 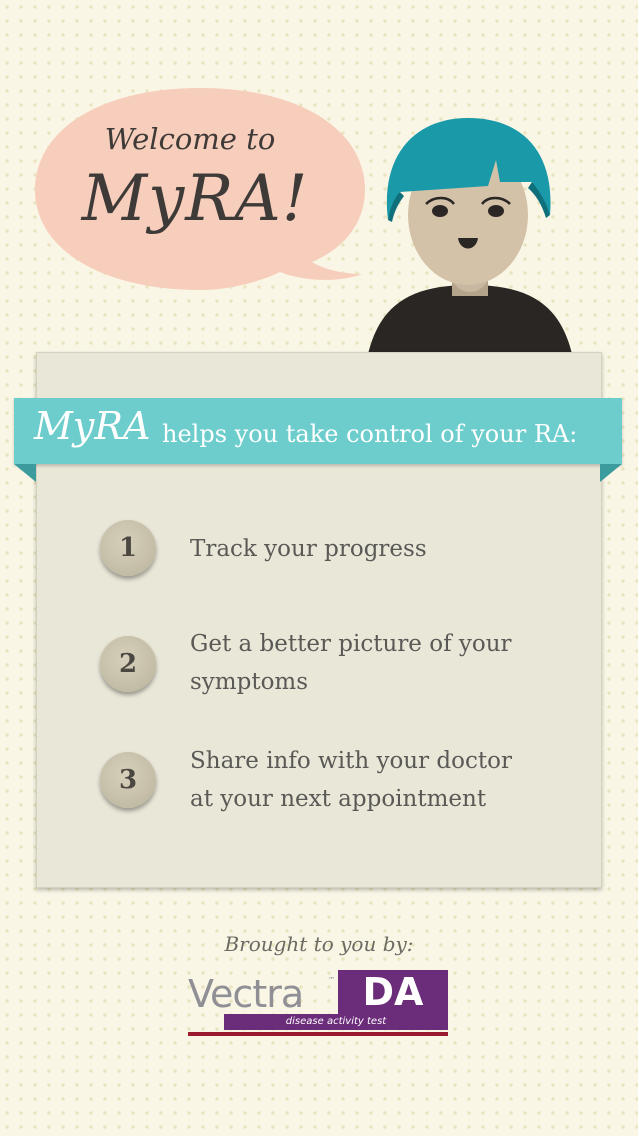 I want to click on vectra-da-logo: Vectra ™ DA disease activity test, so click(x=319, y=1005).